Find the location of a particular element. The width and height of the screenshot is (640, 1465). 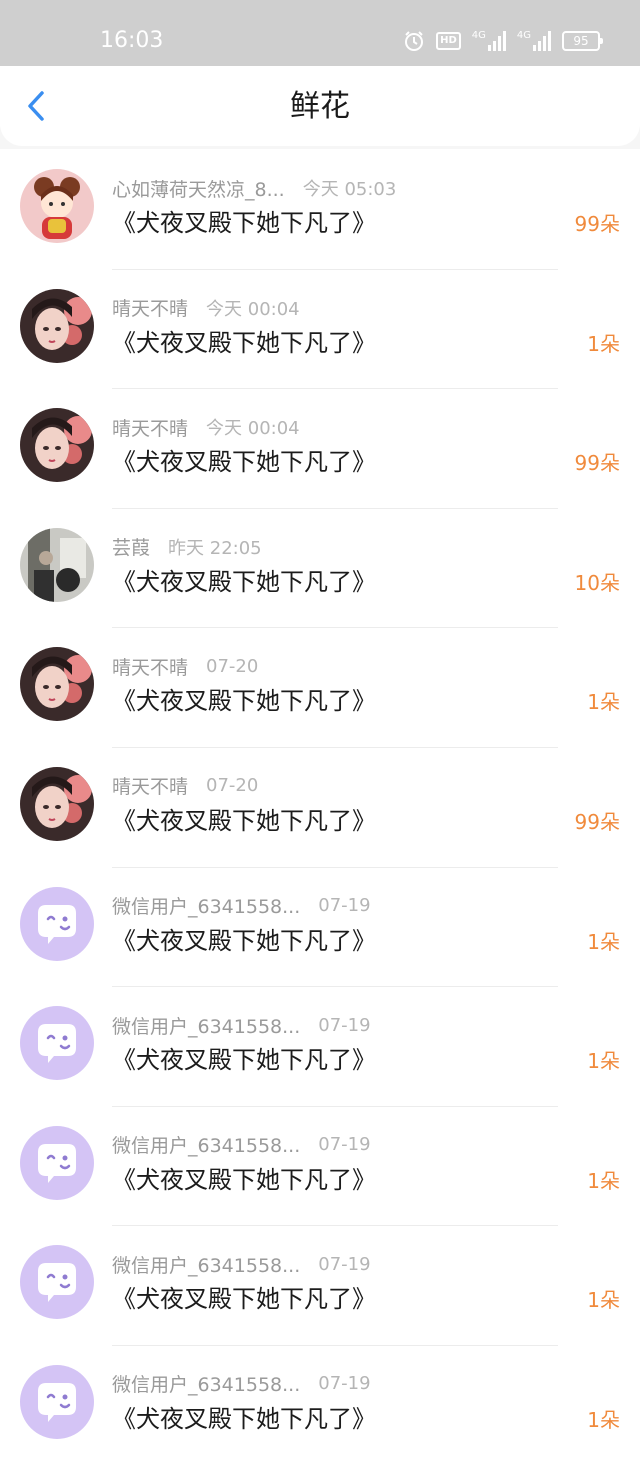

status-bar: 16:03 HD 4G 4G 95 is located at coordinates (320, 33).